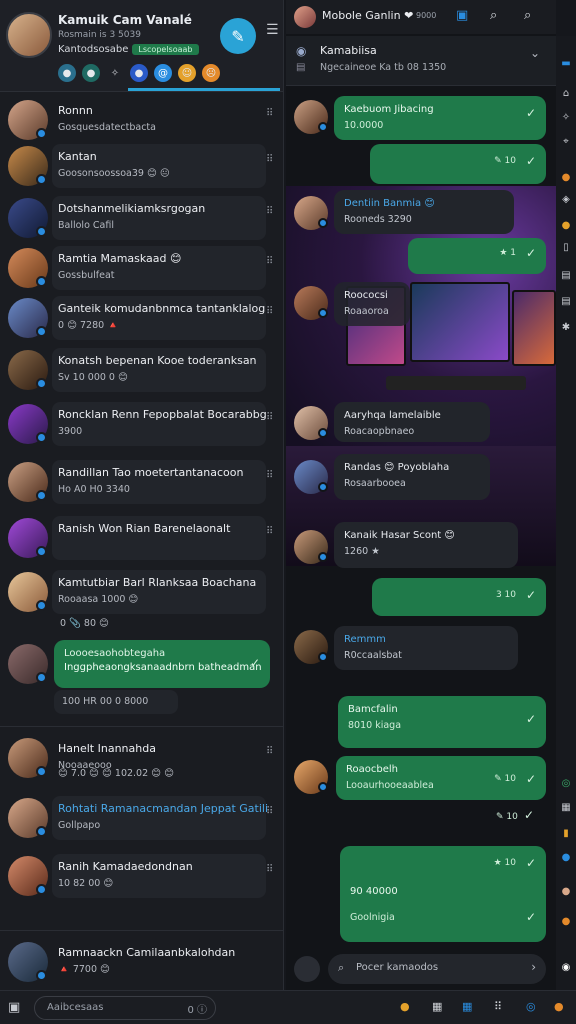  Describe the element at coordinates (77, 156) in the screenshot. I see `chat-title: Kantan` at that location.